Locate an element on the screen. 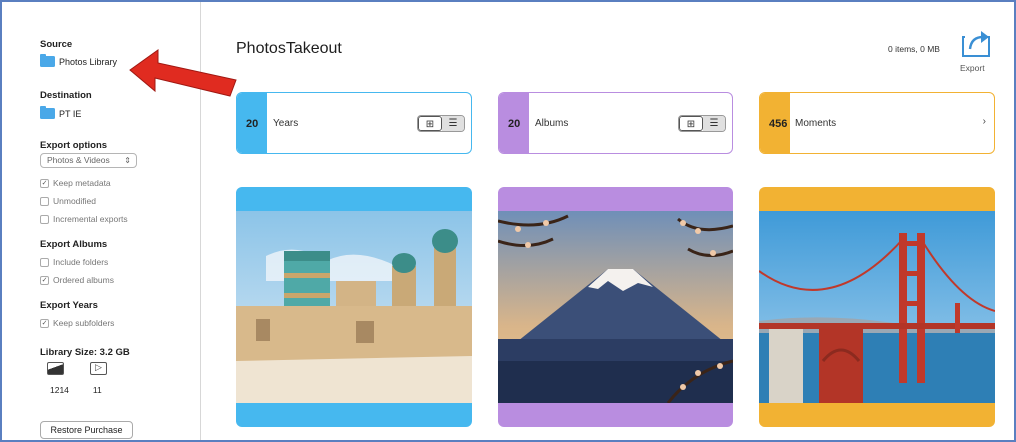  share-icon is located at coordinates (976, 44).